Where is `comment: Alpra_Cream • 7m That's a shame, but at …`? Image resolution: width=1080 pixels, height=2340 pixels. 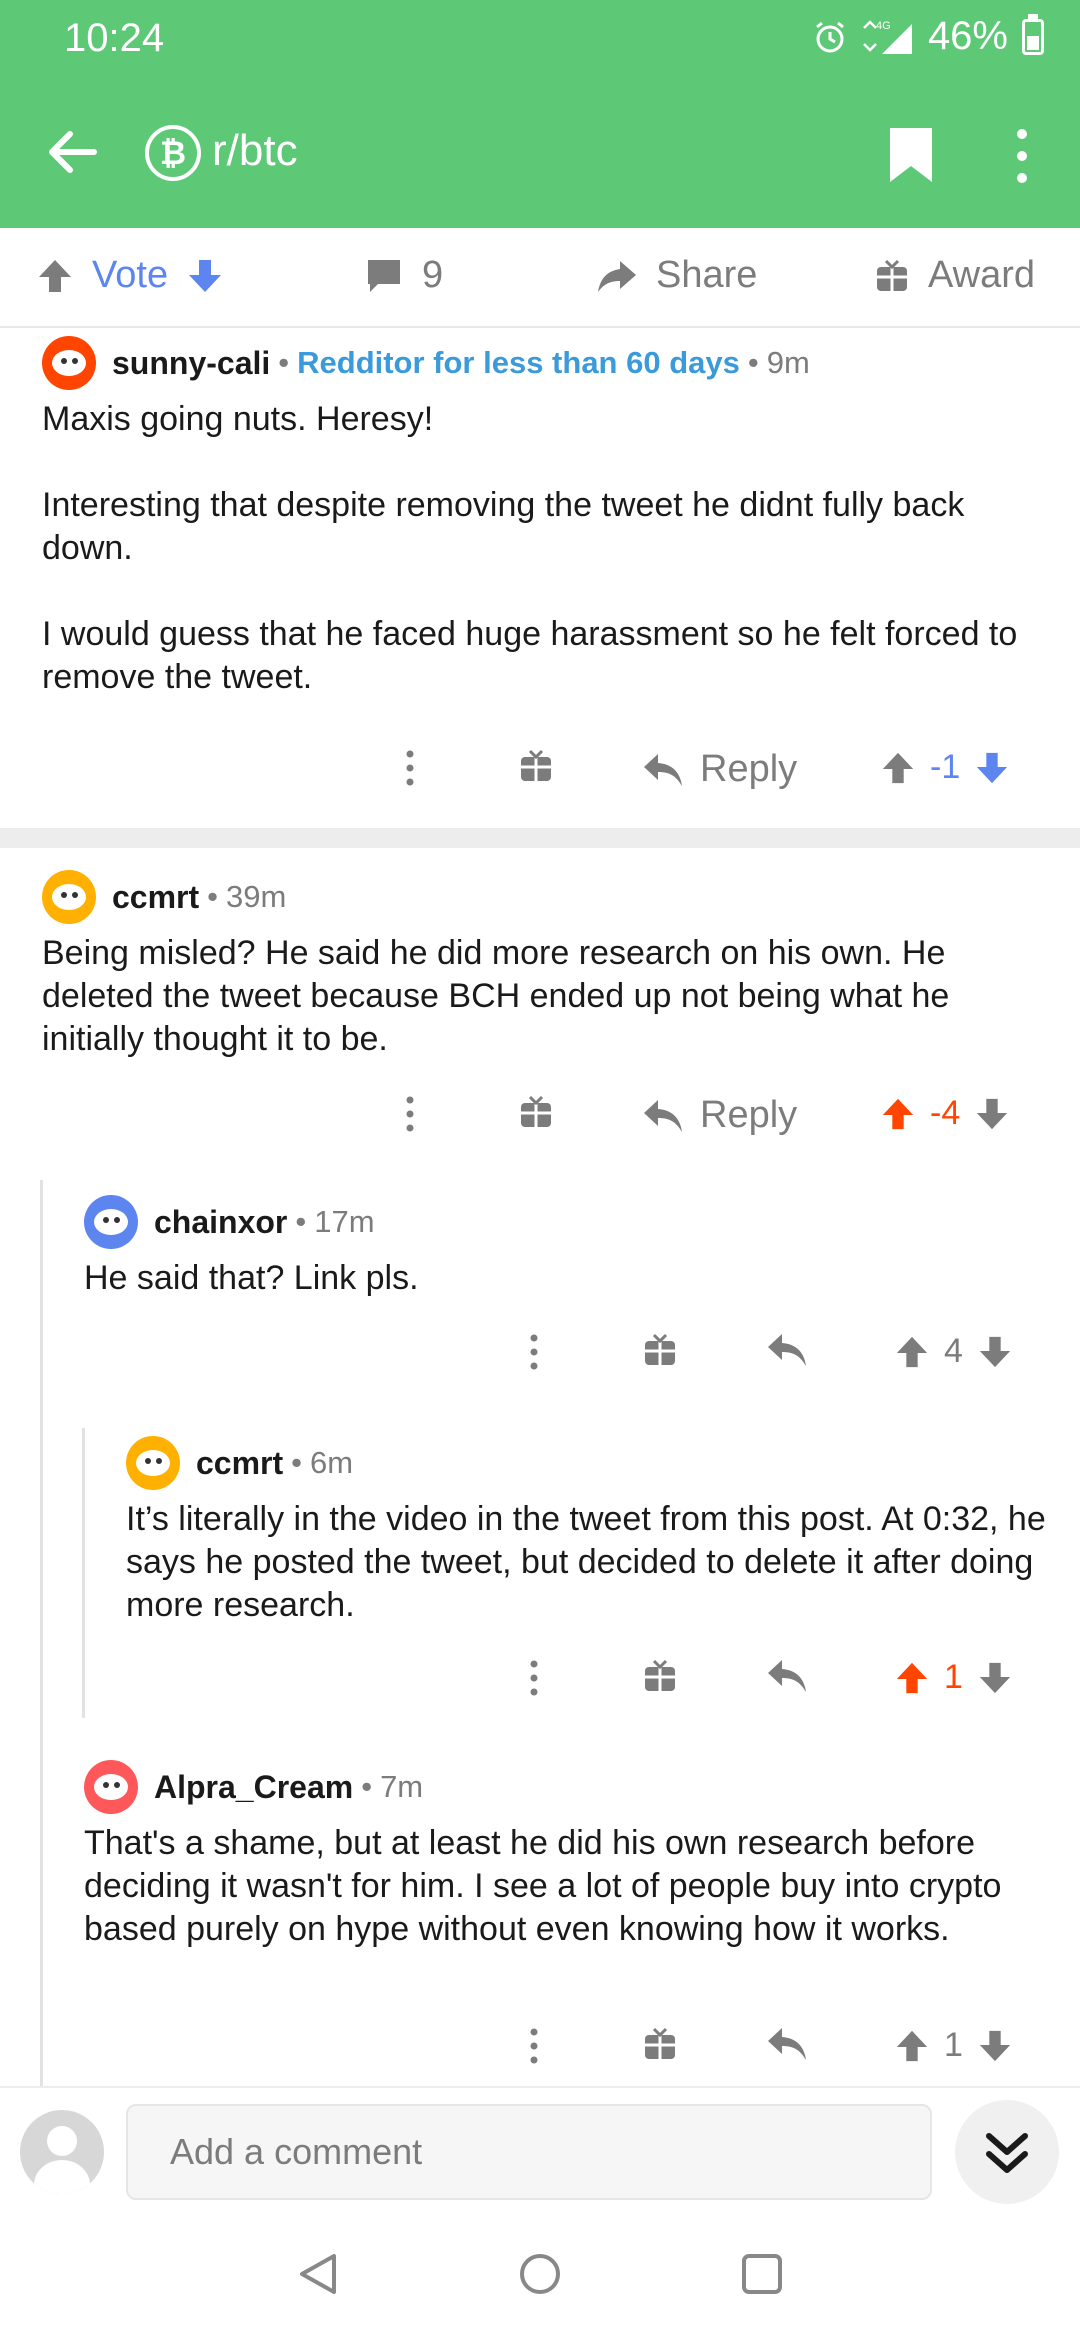 comment: Alpra_Cream • 7m That's a shame, but at … is located at coordinates (571, 1855).